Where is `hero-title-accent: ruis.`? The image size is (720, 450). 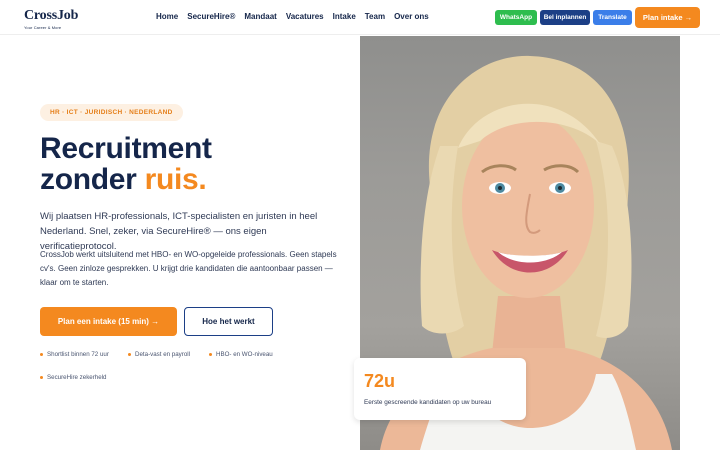 hero-title-accent: ruis. is located at coordinates (175, 179).